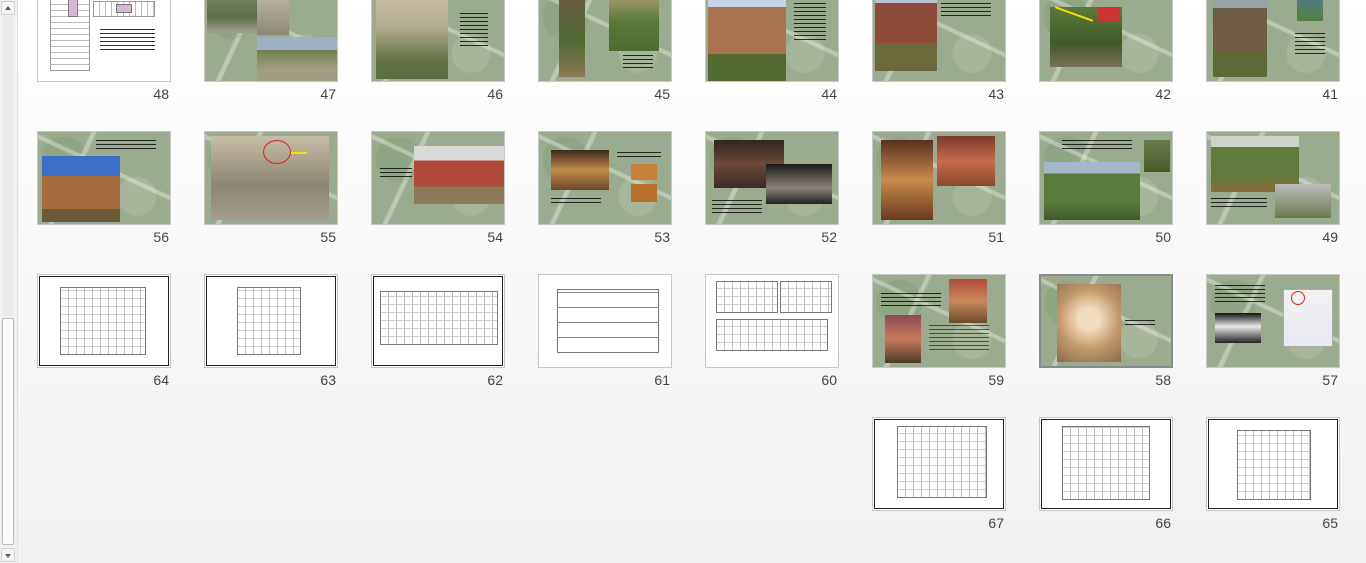 Image resolution: width=1366 pixels, height=563 pixels. Describe the element at coordinates (1163, 523) in the screenshot. I see `slide-number: 66` at that location.